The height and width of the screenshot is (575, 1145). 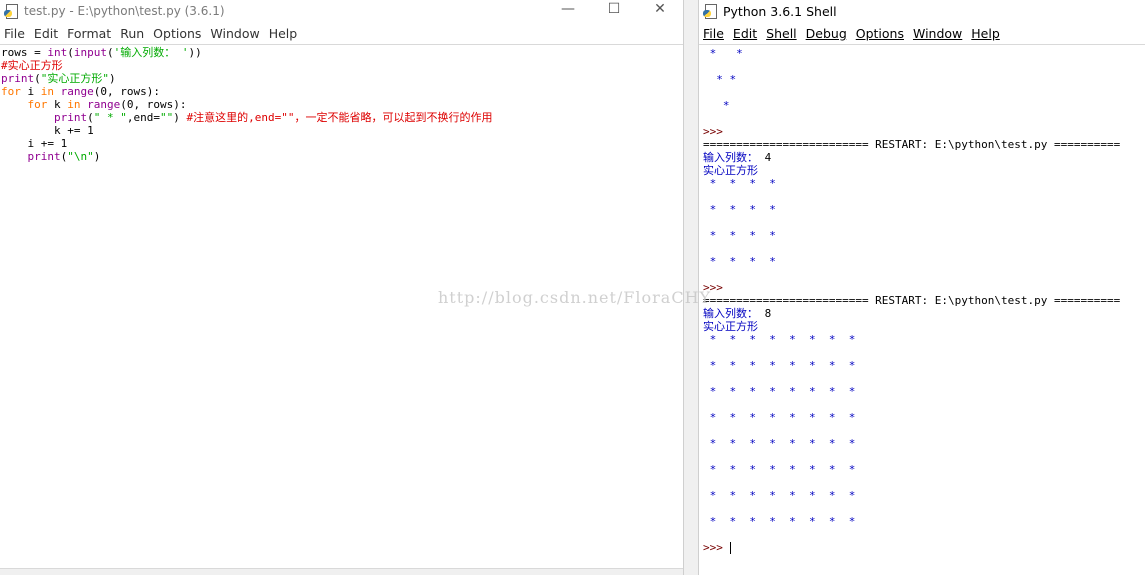 What do you see at coordinates (911, 157) in the screenshot?
I see `input-line: 输入列数： 4` at bounding box center [911, 157].